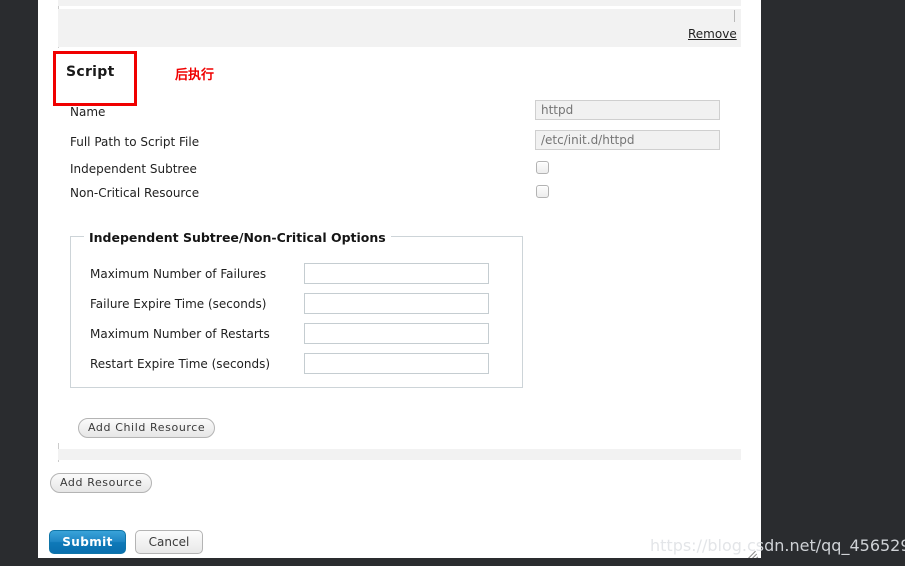  What do you see at coordinates (396, 273) in the screenshot?
I see `max-failures-input` at bounding box center [396, 273].